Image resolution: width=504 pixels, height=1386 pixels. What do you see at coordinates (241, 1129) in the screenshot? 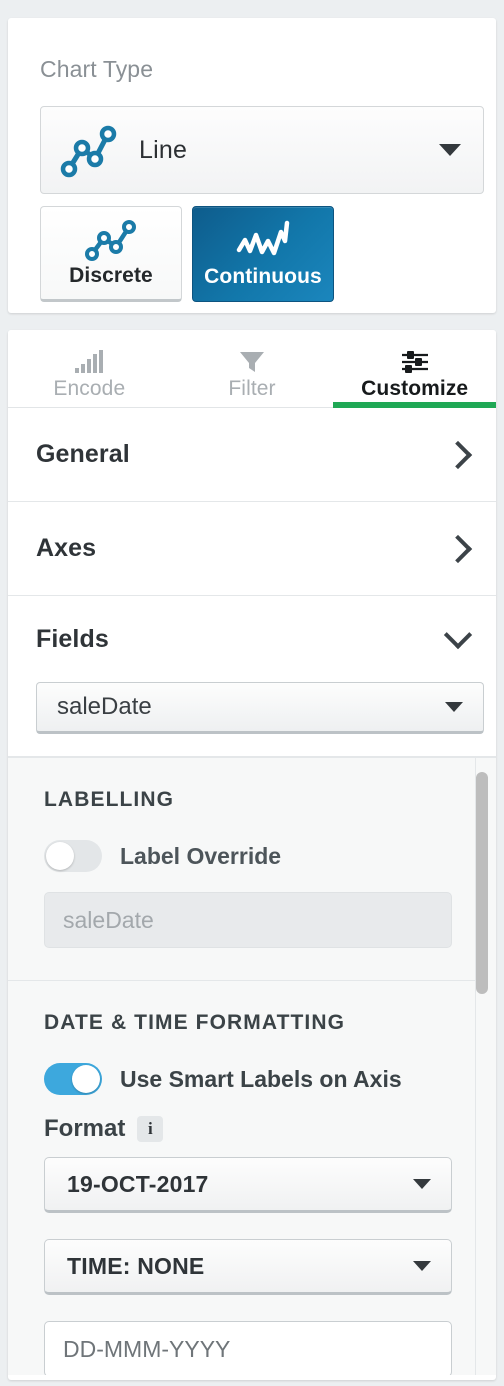
I see `format-label-row: Format i` at bounding box center [241, 1129].